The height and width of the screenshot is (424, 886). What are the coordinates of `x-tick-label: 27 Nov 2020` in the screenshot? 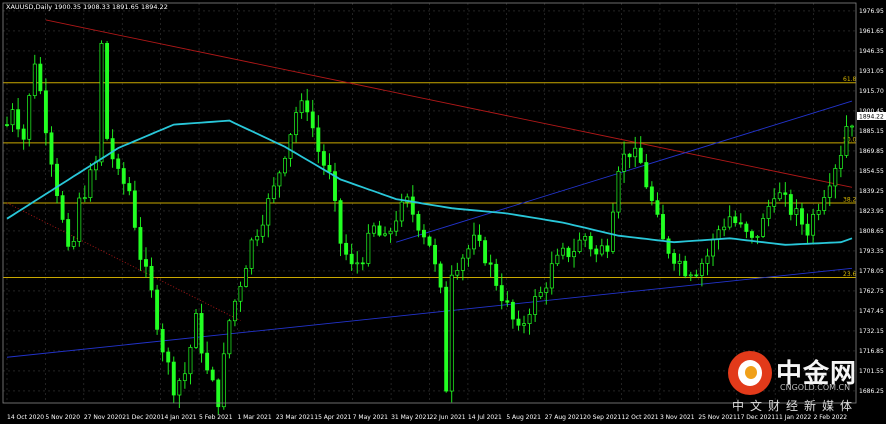 It's located at (103, 417).